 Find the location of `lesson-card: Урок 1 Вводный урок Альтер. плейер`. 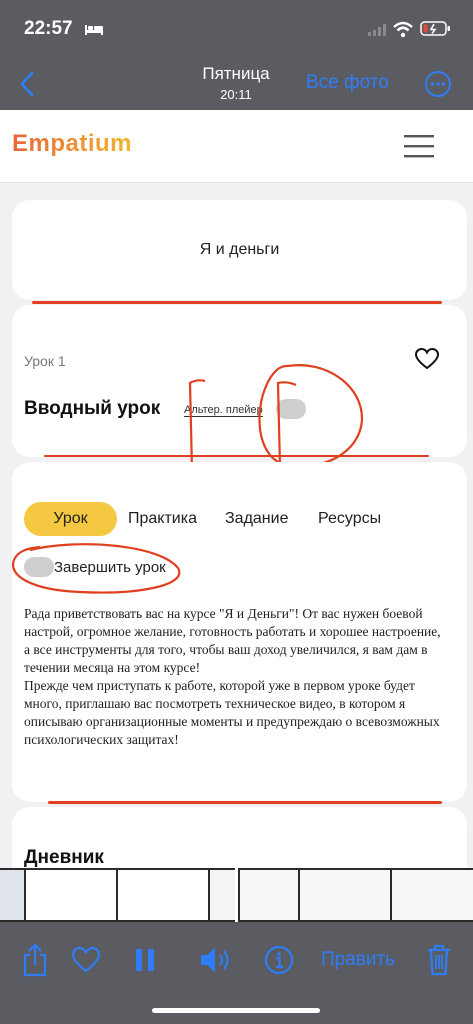

lesson-card: Урок 1 Вводный урок Альтер. плейер is located at coordinates (239, 381).